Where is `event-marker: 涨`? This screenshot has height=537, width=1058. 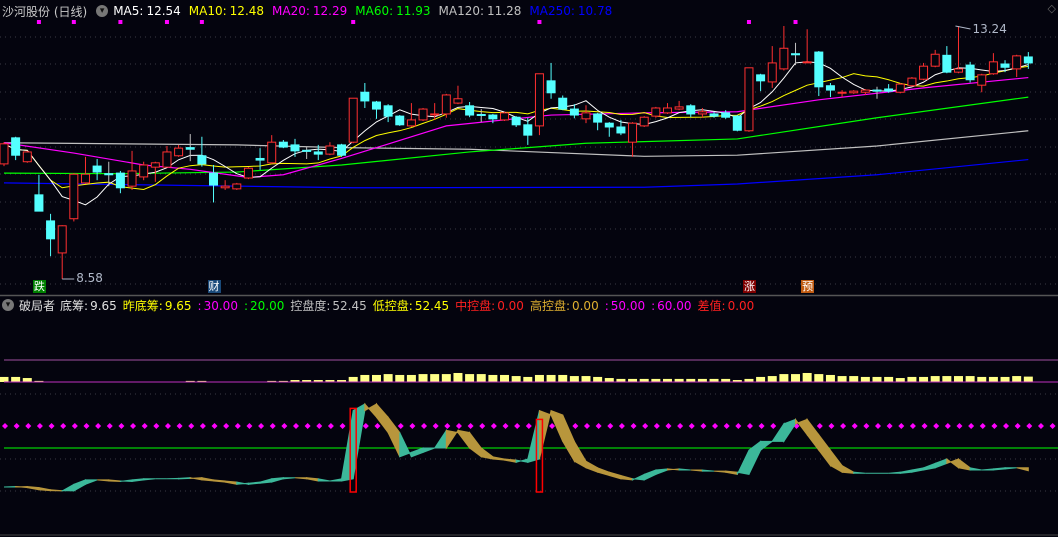 event-marker: 涨 is located at coordinates (749, 286).